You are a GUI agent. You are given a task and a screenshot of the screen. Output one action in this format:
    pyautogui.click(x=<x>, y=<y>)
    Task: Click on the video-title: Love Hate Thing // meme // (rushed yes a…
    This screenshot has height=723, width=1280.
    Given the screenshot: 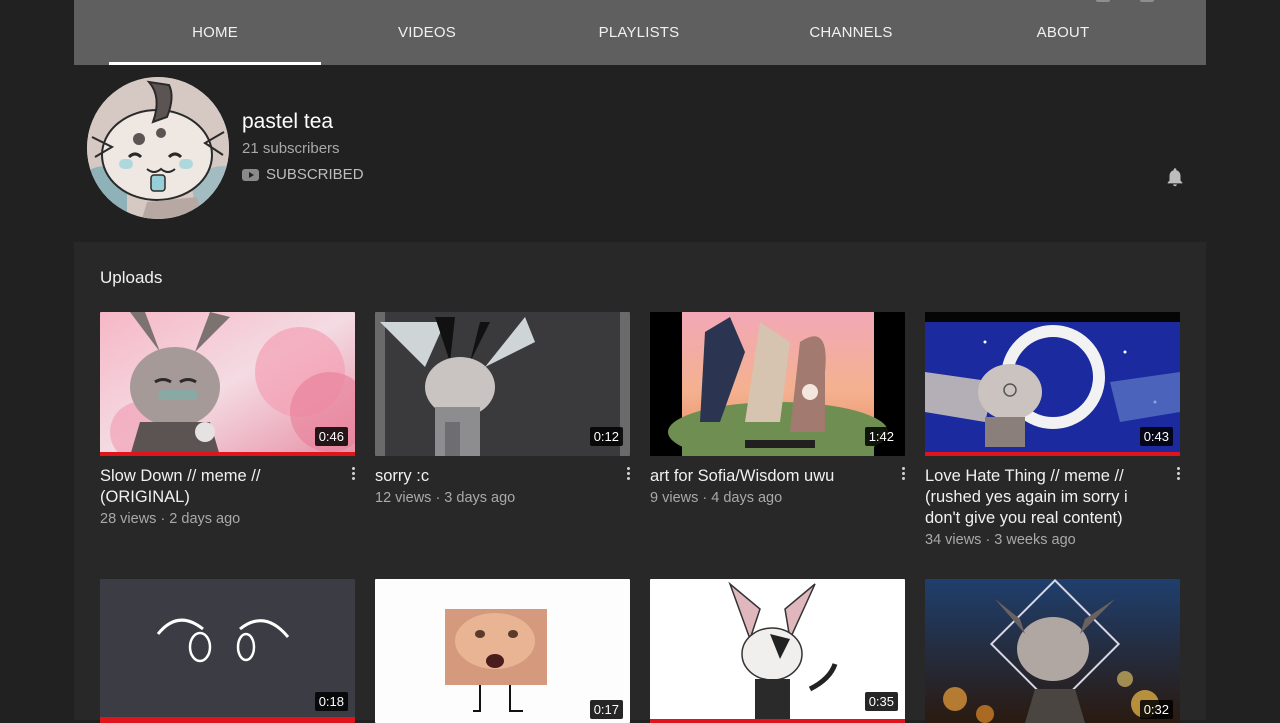 What is the action you would take?
    pyautogui.click(x=1052, y=497)
    